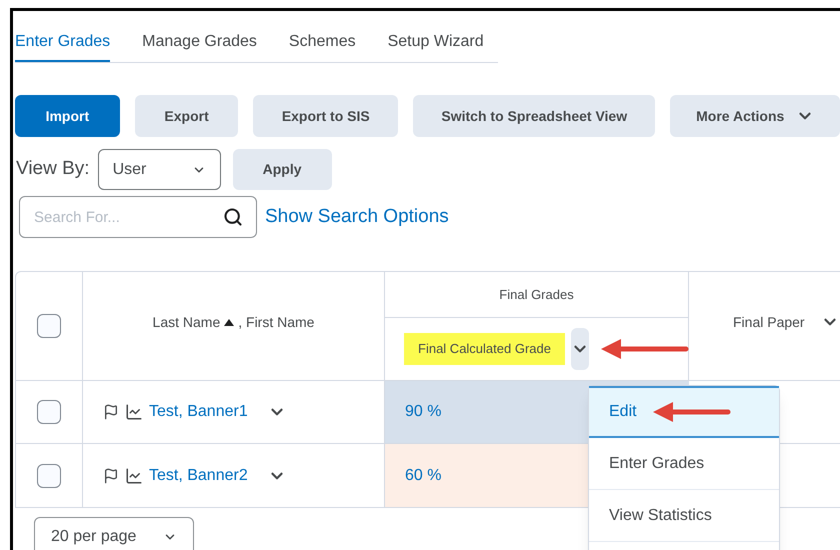 This screenshot has width=840, height=550. Describe the element at coordinates (769, 322) in the screenshot. I see `column-header: Final Paper` at that location.